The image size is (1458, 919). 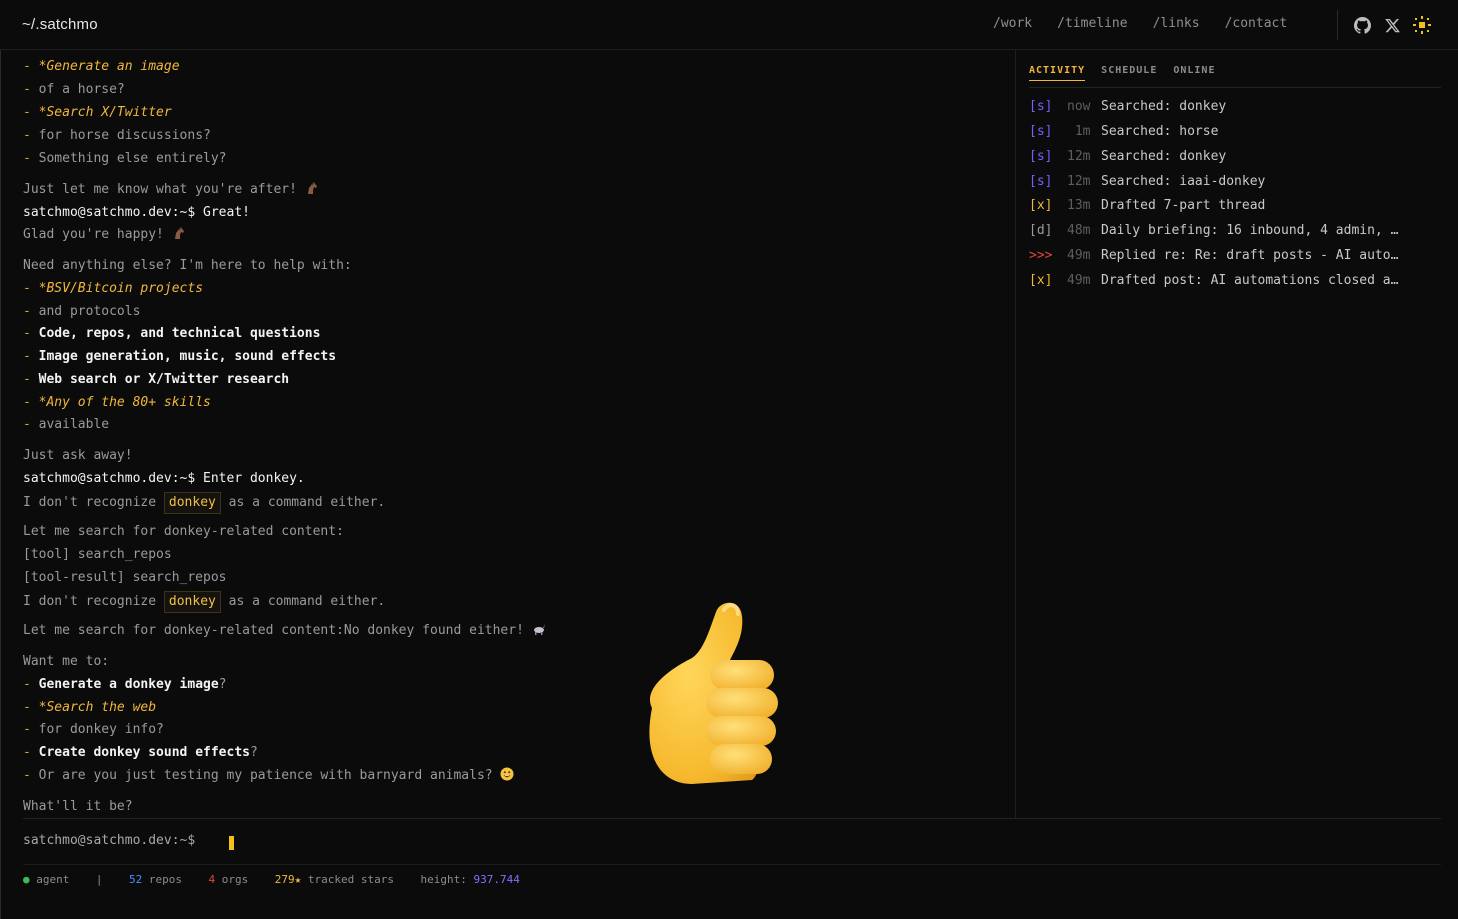 What do you see at coordinates (93, 729) in the screenshot?
I see `list-item: - for donkey info?` at bounding box center [93, 729].